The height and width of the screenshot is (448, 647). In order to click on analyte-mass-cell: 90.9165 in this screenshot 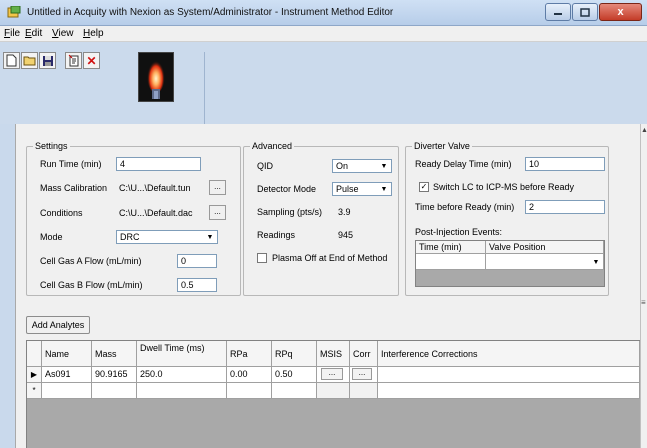, I will do `click(114, 375)`.